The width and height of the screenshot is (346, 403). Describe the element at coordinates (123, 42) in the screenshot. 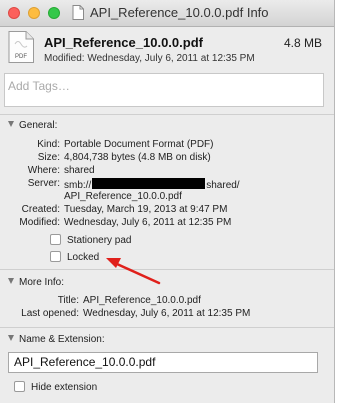

I see `file-name: API_Reference_10.0.0.pdf` at that location.